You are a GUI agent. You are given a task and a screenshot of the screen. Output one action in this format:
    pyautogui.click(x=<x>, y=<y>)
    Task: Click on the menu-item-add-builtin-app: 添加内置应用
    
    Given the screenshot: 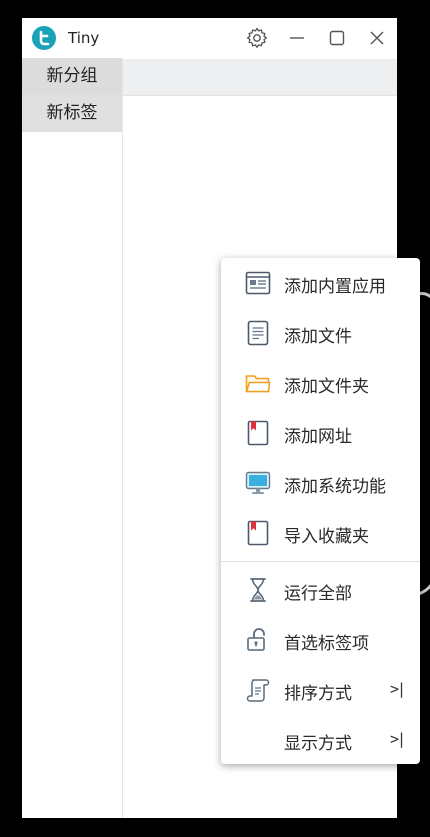 What is the action you would take?
    pyautogui.click(x=320, y=283)
    